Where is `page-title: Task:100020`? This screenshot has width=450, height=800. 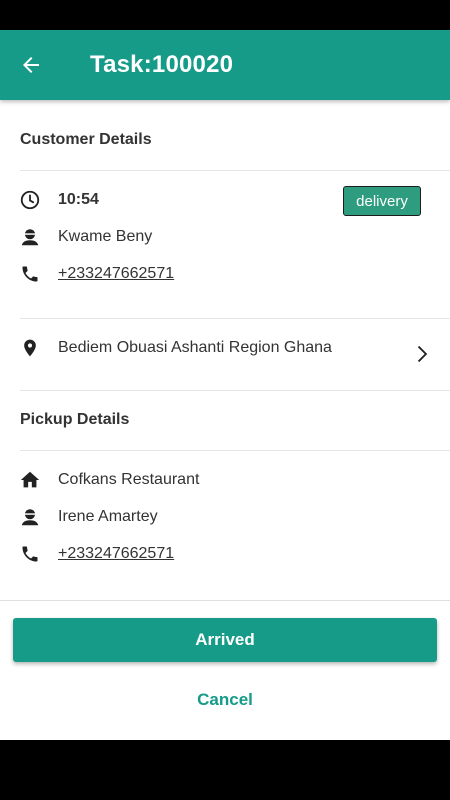
page-title: Task:100020 is located at coordinates (162, 64).